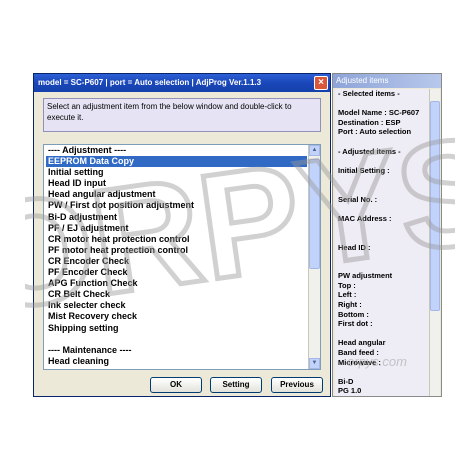 This screenshot has width=474, height=474. Describe the element at coordinates (369, 122) in the screenshot. I see `adjusted-item-line: Destination : ESP` at that location.